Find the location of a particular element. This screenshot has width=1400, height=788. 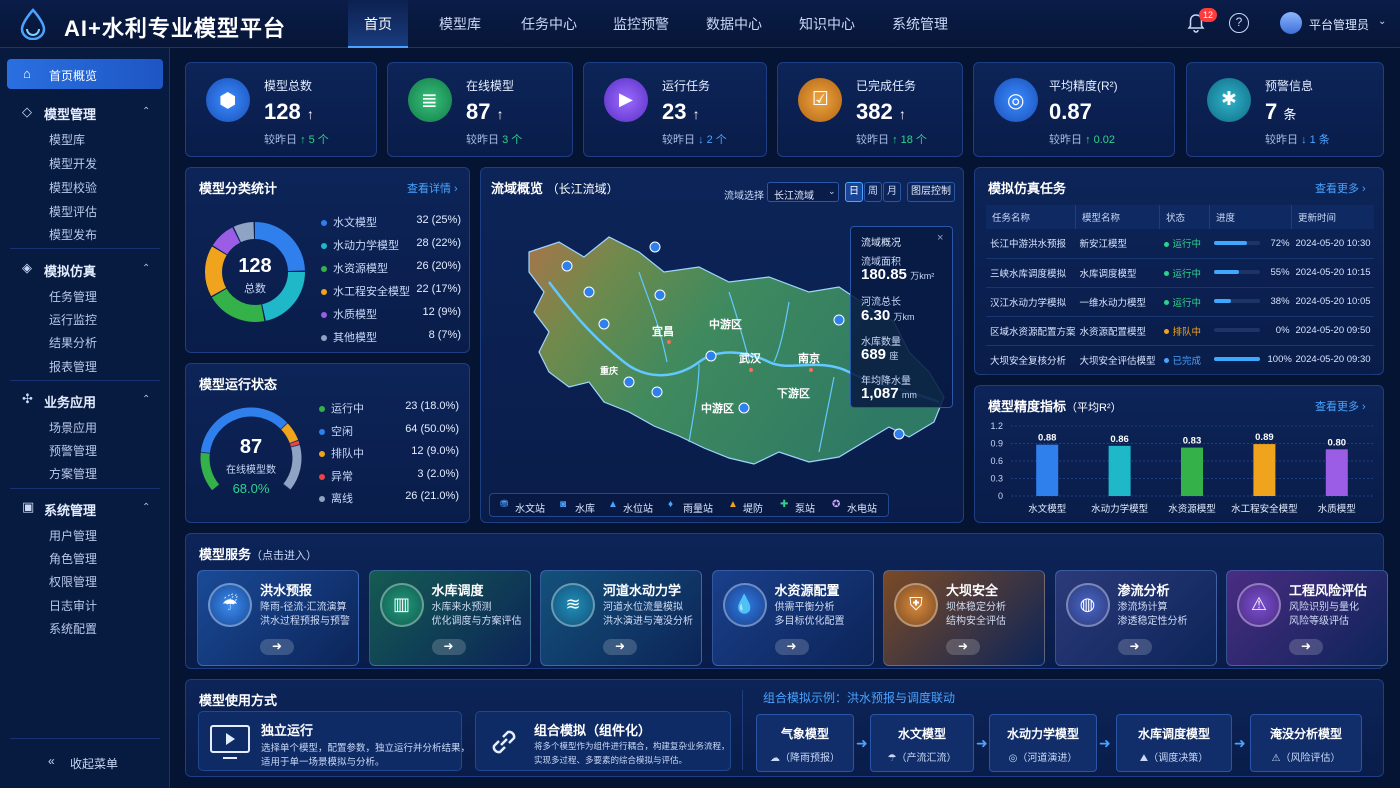

sidebar-item-task-mgmt: 任务管理 is located at coordinates (73, 296).